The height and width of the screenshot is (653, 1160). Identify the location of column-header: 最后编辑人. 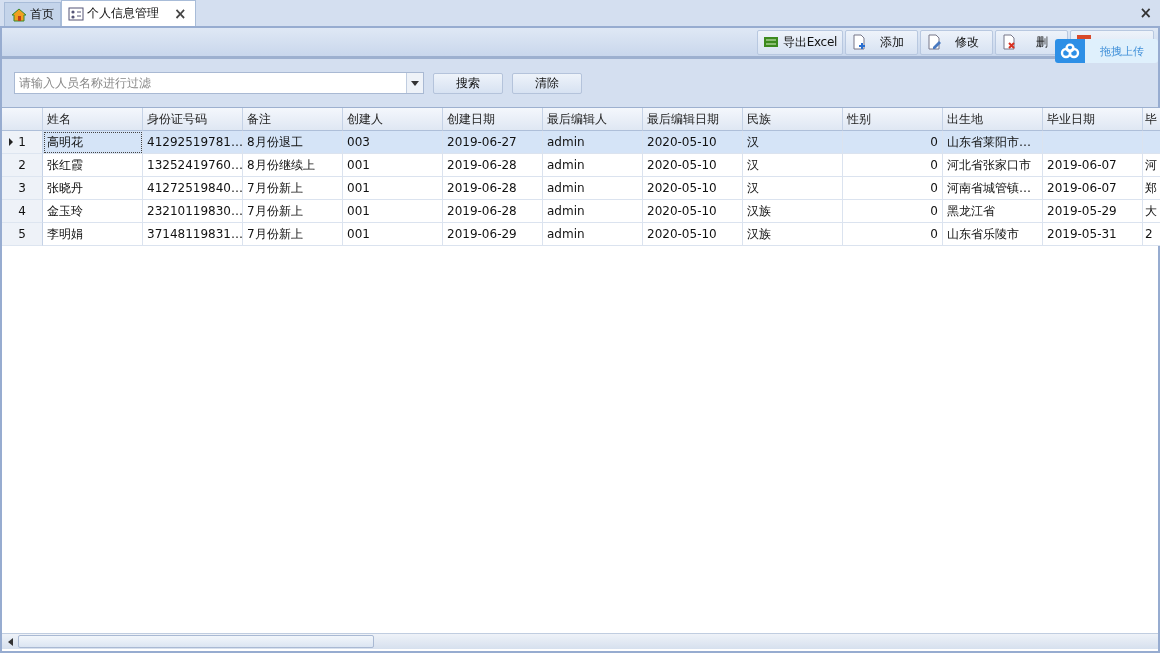
(593, 119).